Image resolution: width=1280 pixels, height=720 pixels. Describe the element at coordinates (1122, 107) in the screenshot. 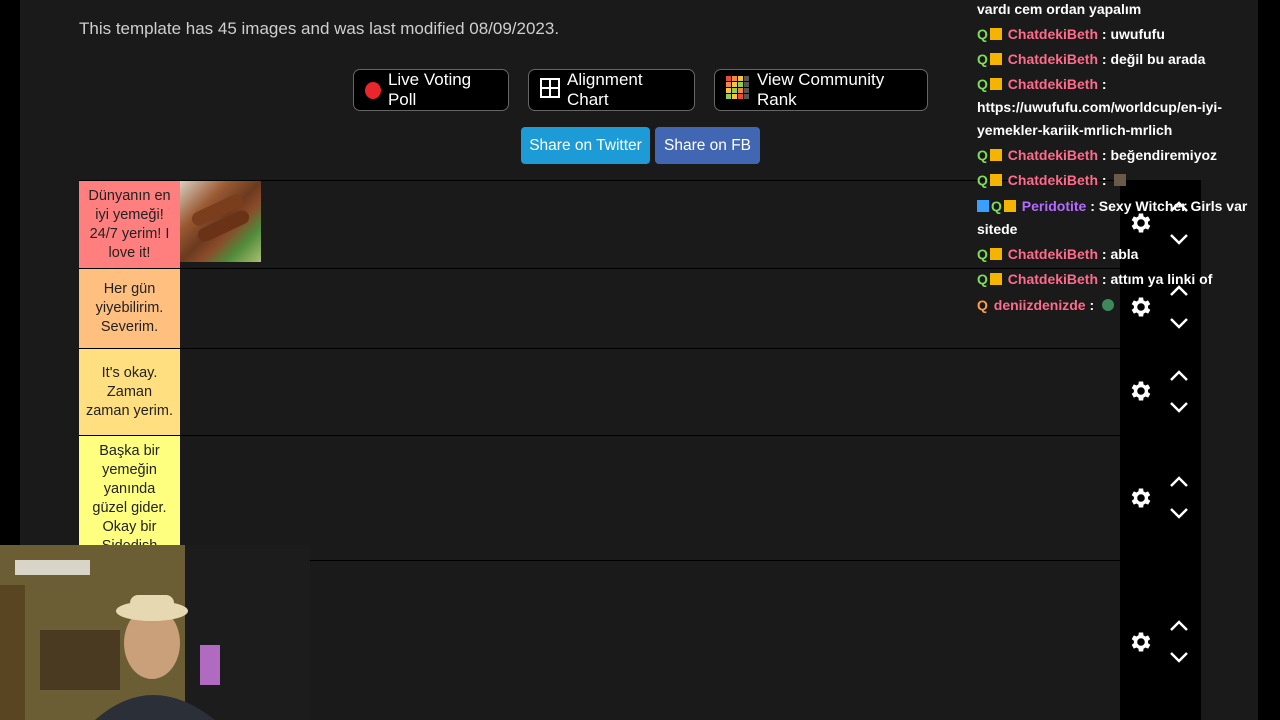

I see `chat-link-text: https://uwufufu.com/worldcup/en-iyi-` at that location.